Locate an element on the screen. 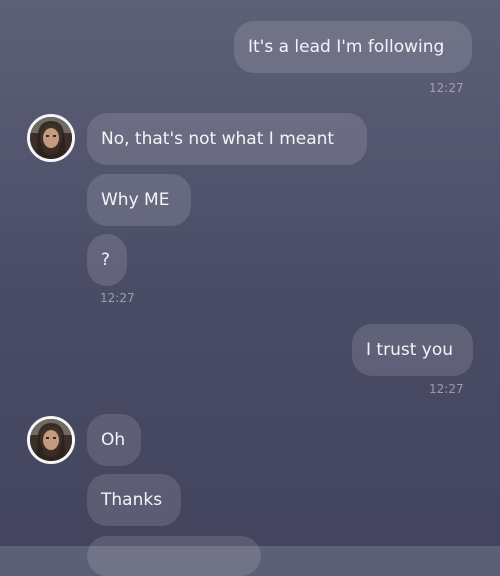  message-text: Why ME is located at coordinates (135, 200).